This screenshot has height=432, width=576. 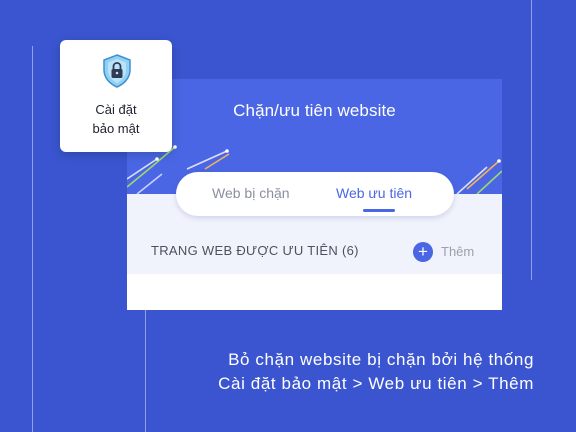 What do you see at coordinates (376, 383) in the screenshot?
I see `caption-line-2: Cài đặt bảo mật > Web ưu tiên > Thêm` at bounding box center [376, 383].